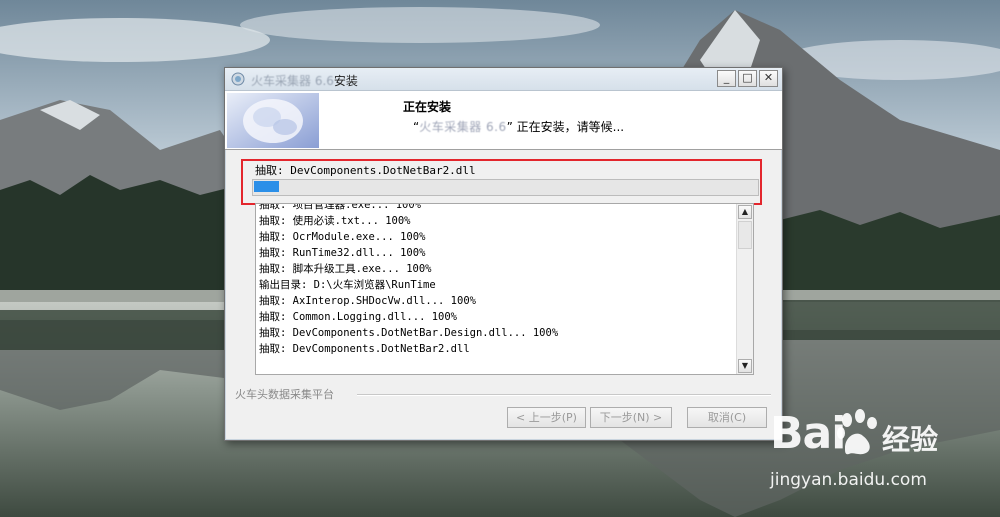 The width and height of the screenshot is (1000, 517). What do you see at coordinates (347, 285) in the screenshot?
I see `log-line: 输出目录: D:\火车浏览器\RunTime` at bounding box center [347, 285].